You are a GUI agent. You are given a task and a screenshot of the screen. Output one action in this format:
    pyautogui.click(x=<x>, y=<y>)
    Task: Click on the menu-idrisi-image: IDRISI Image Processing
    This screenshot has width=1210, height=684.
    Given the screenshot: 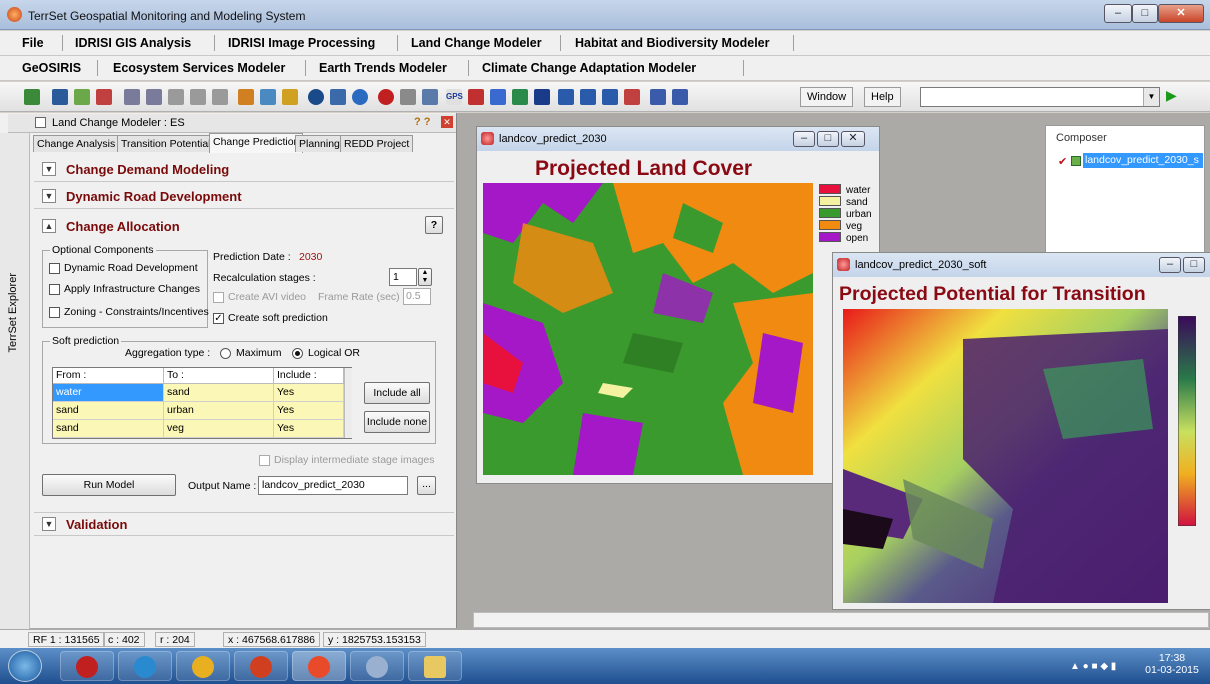 What is the action you would take?
    pyautogui.click(x=301, y=43)
    